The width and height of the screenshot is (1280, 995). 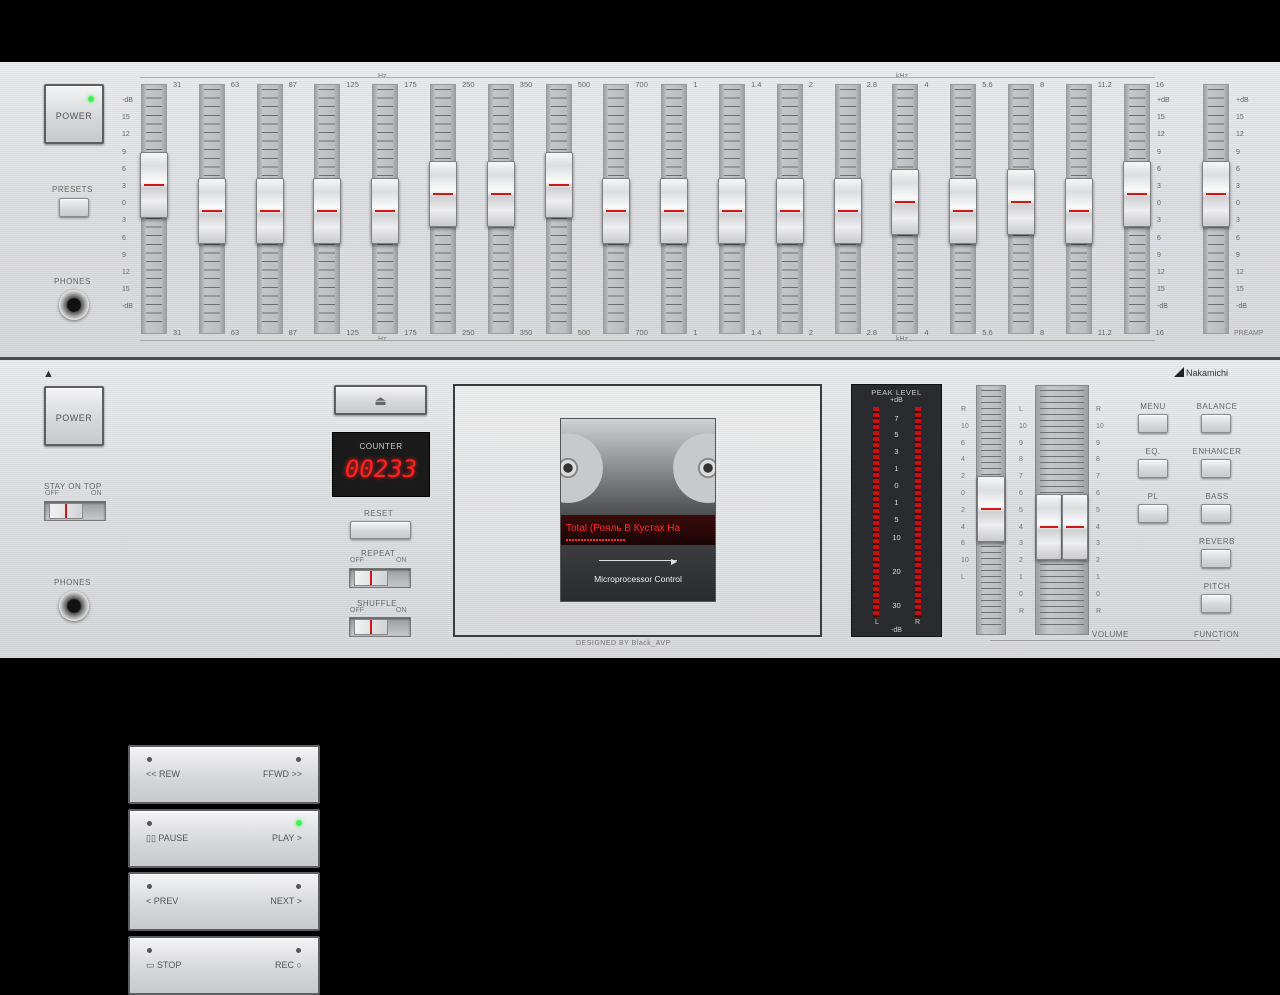 I want to click on pause-play-button-right-label: PLAY >, so click(x=287, y=837).